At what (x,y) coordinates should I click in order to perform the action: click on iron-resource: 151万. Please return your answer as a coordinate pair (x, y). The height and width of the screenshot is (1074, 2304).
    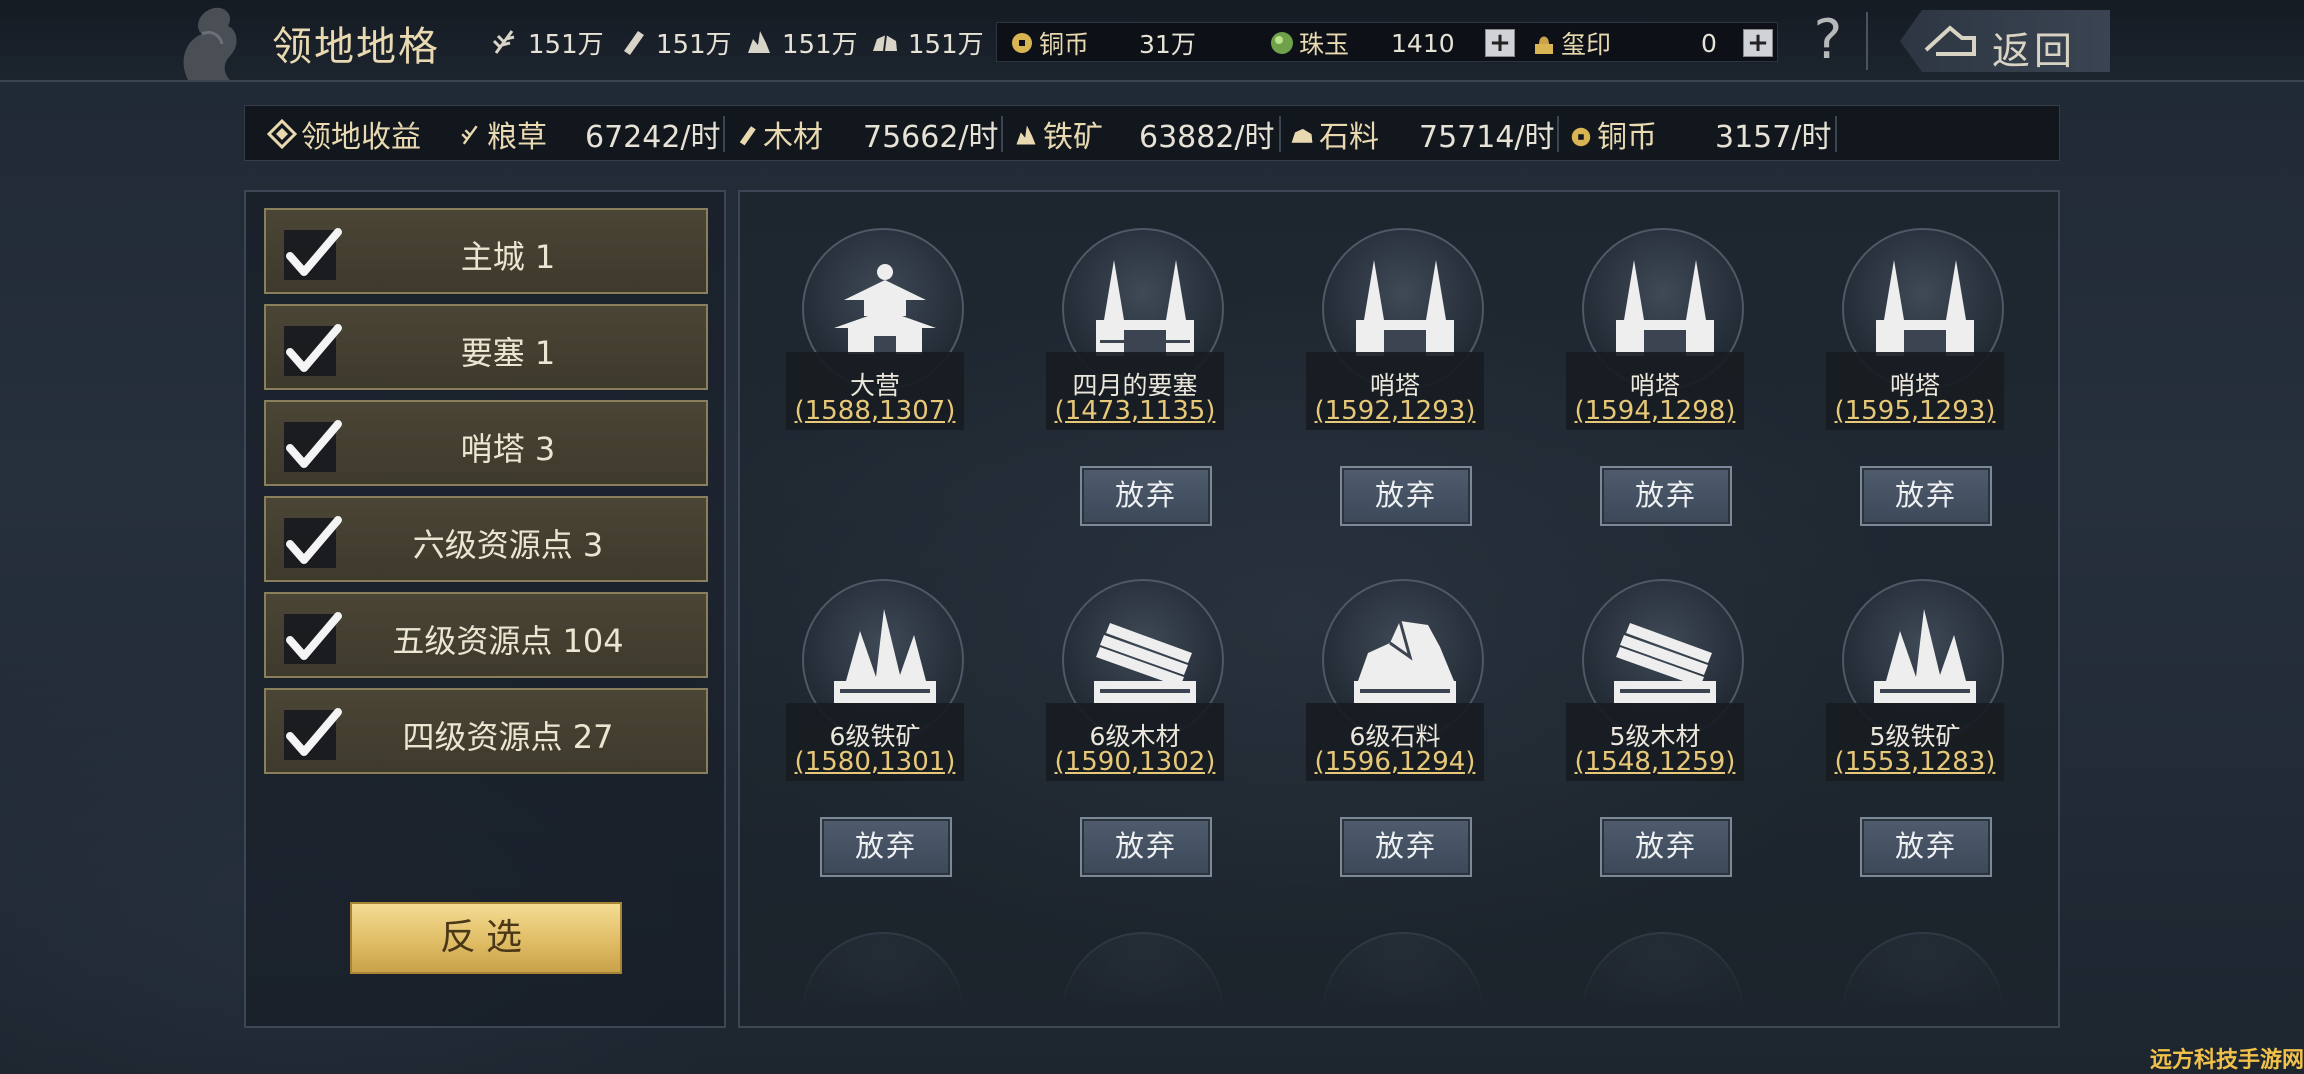
    Looking at the image, I should click on (801, 42).